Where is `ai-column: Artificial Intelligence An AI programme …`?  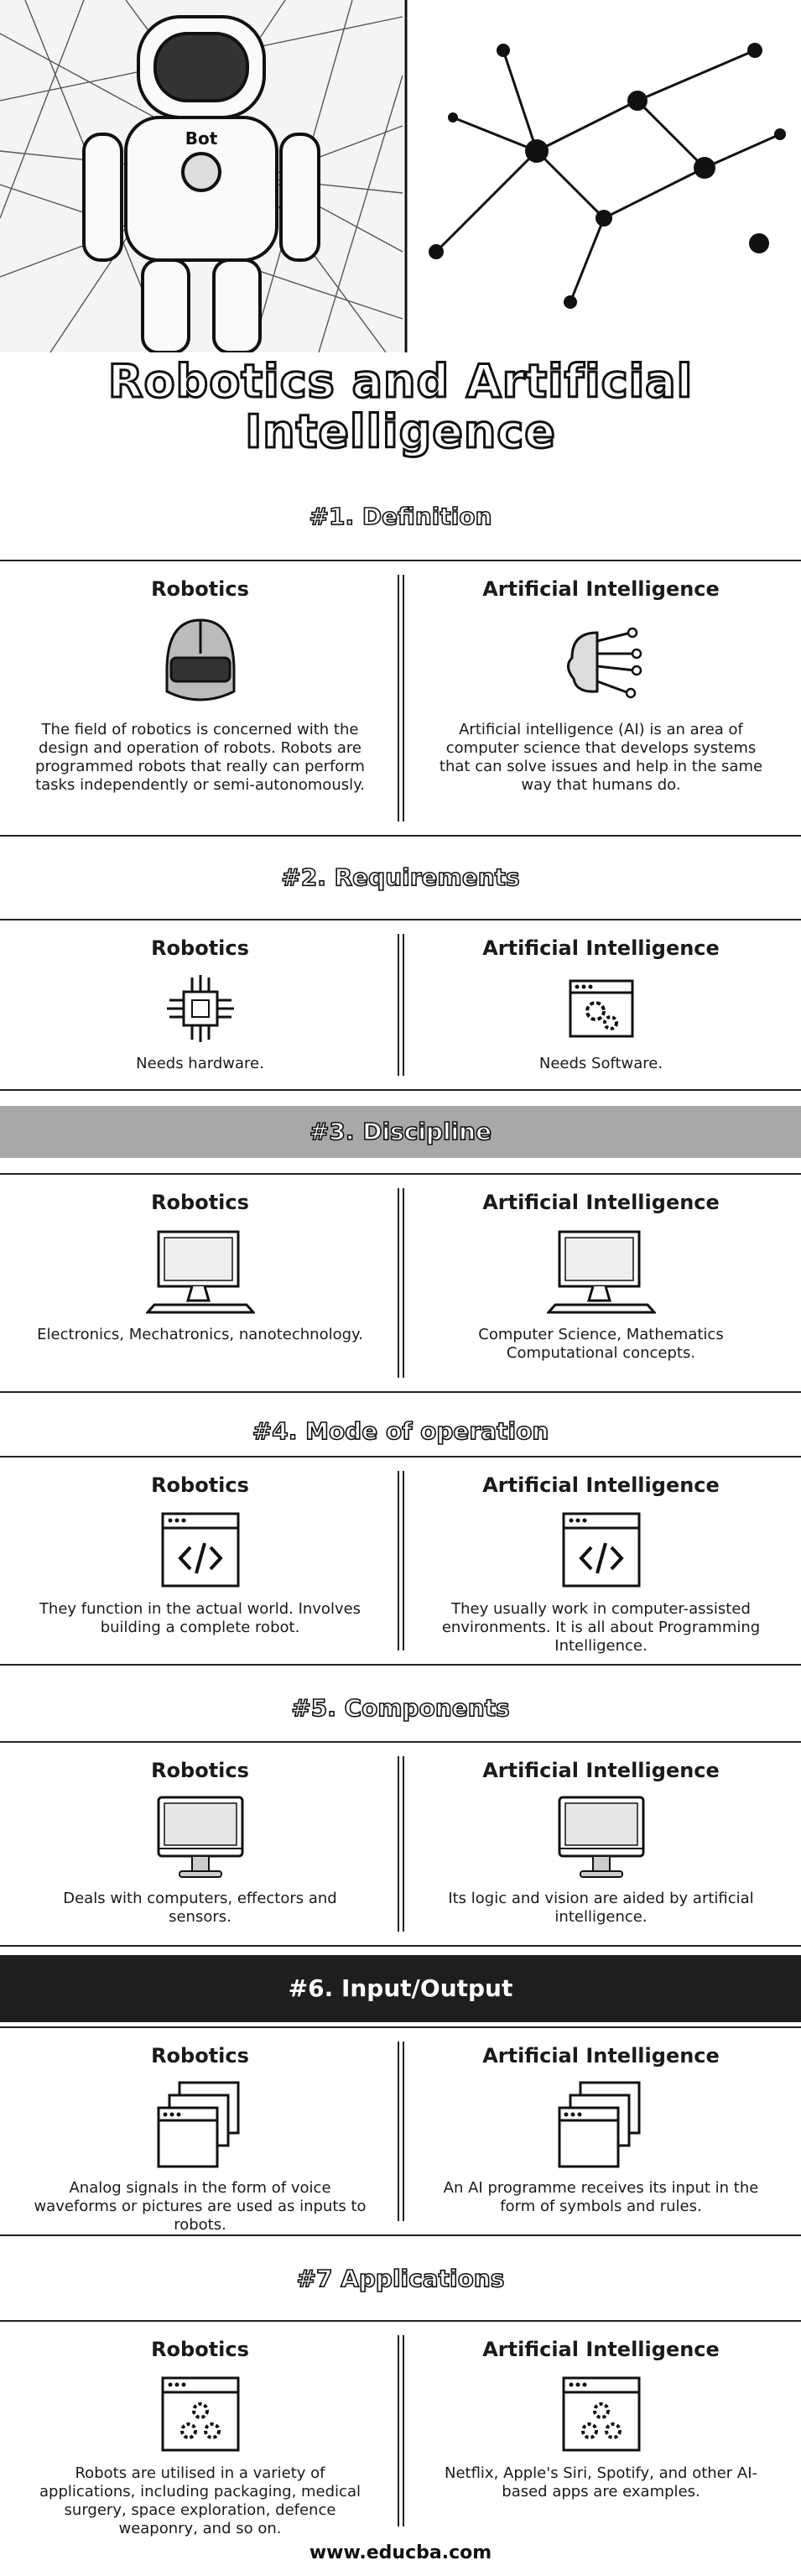
ai-column: Artificial Intelligence An AI programme … is located at coordinates (601, 2131).